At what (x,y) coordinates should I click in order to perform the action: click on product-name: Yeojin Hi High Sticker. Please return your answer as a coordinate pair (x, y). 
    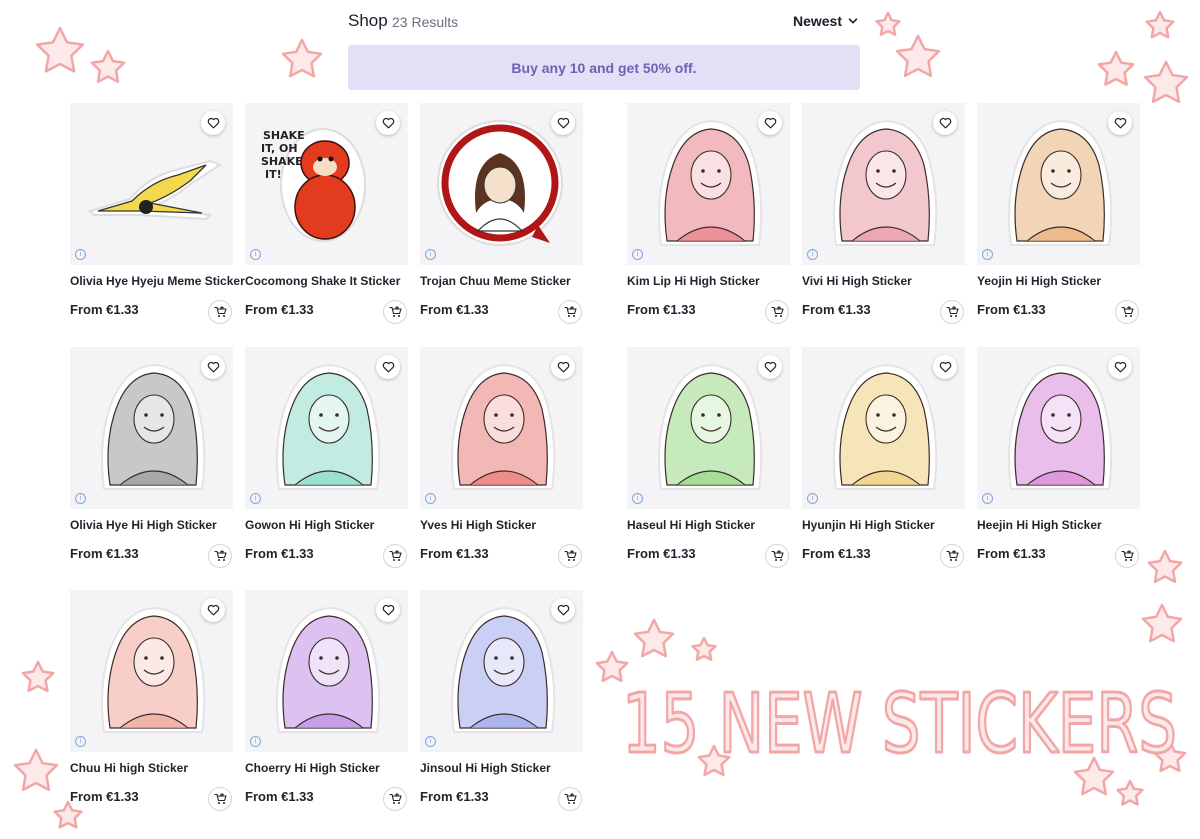
    Looking at the image, I should click on (1062, 281).